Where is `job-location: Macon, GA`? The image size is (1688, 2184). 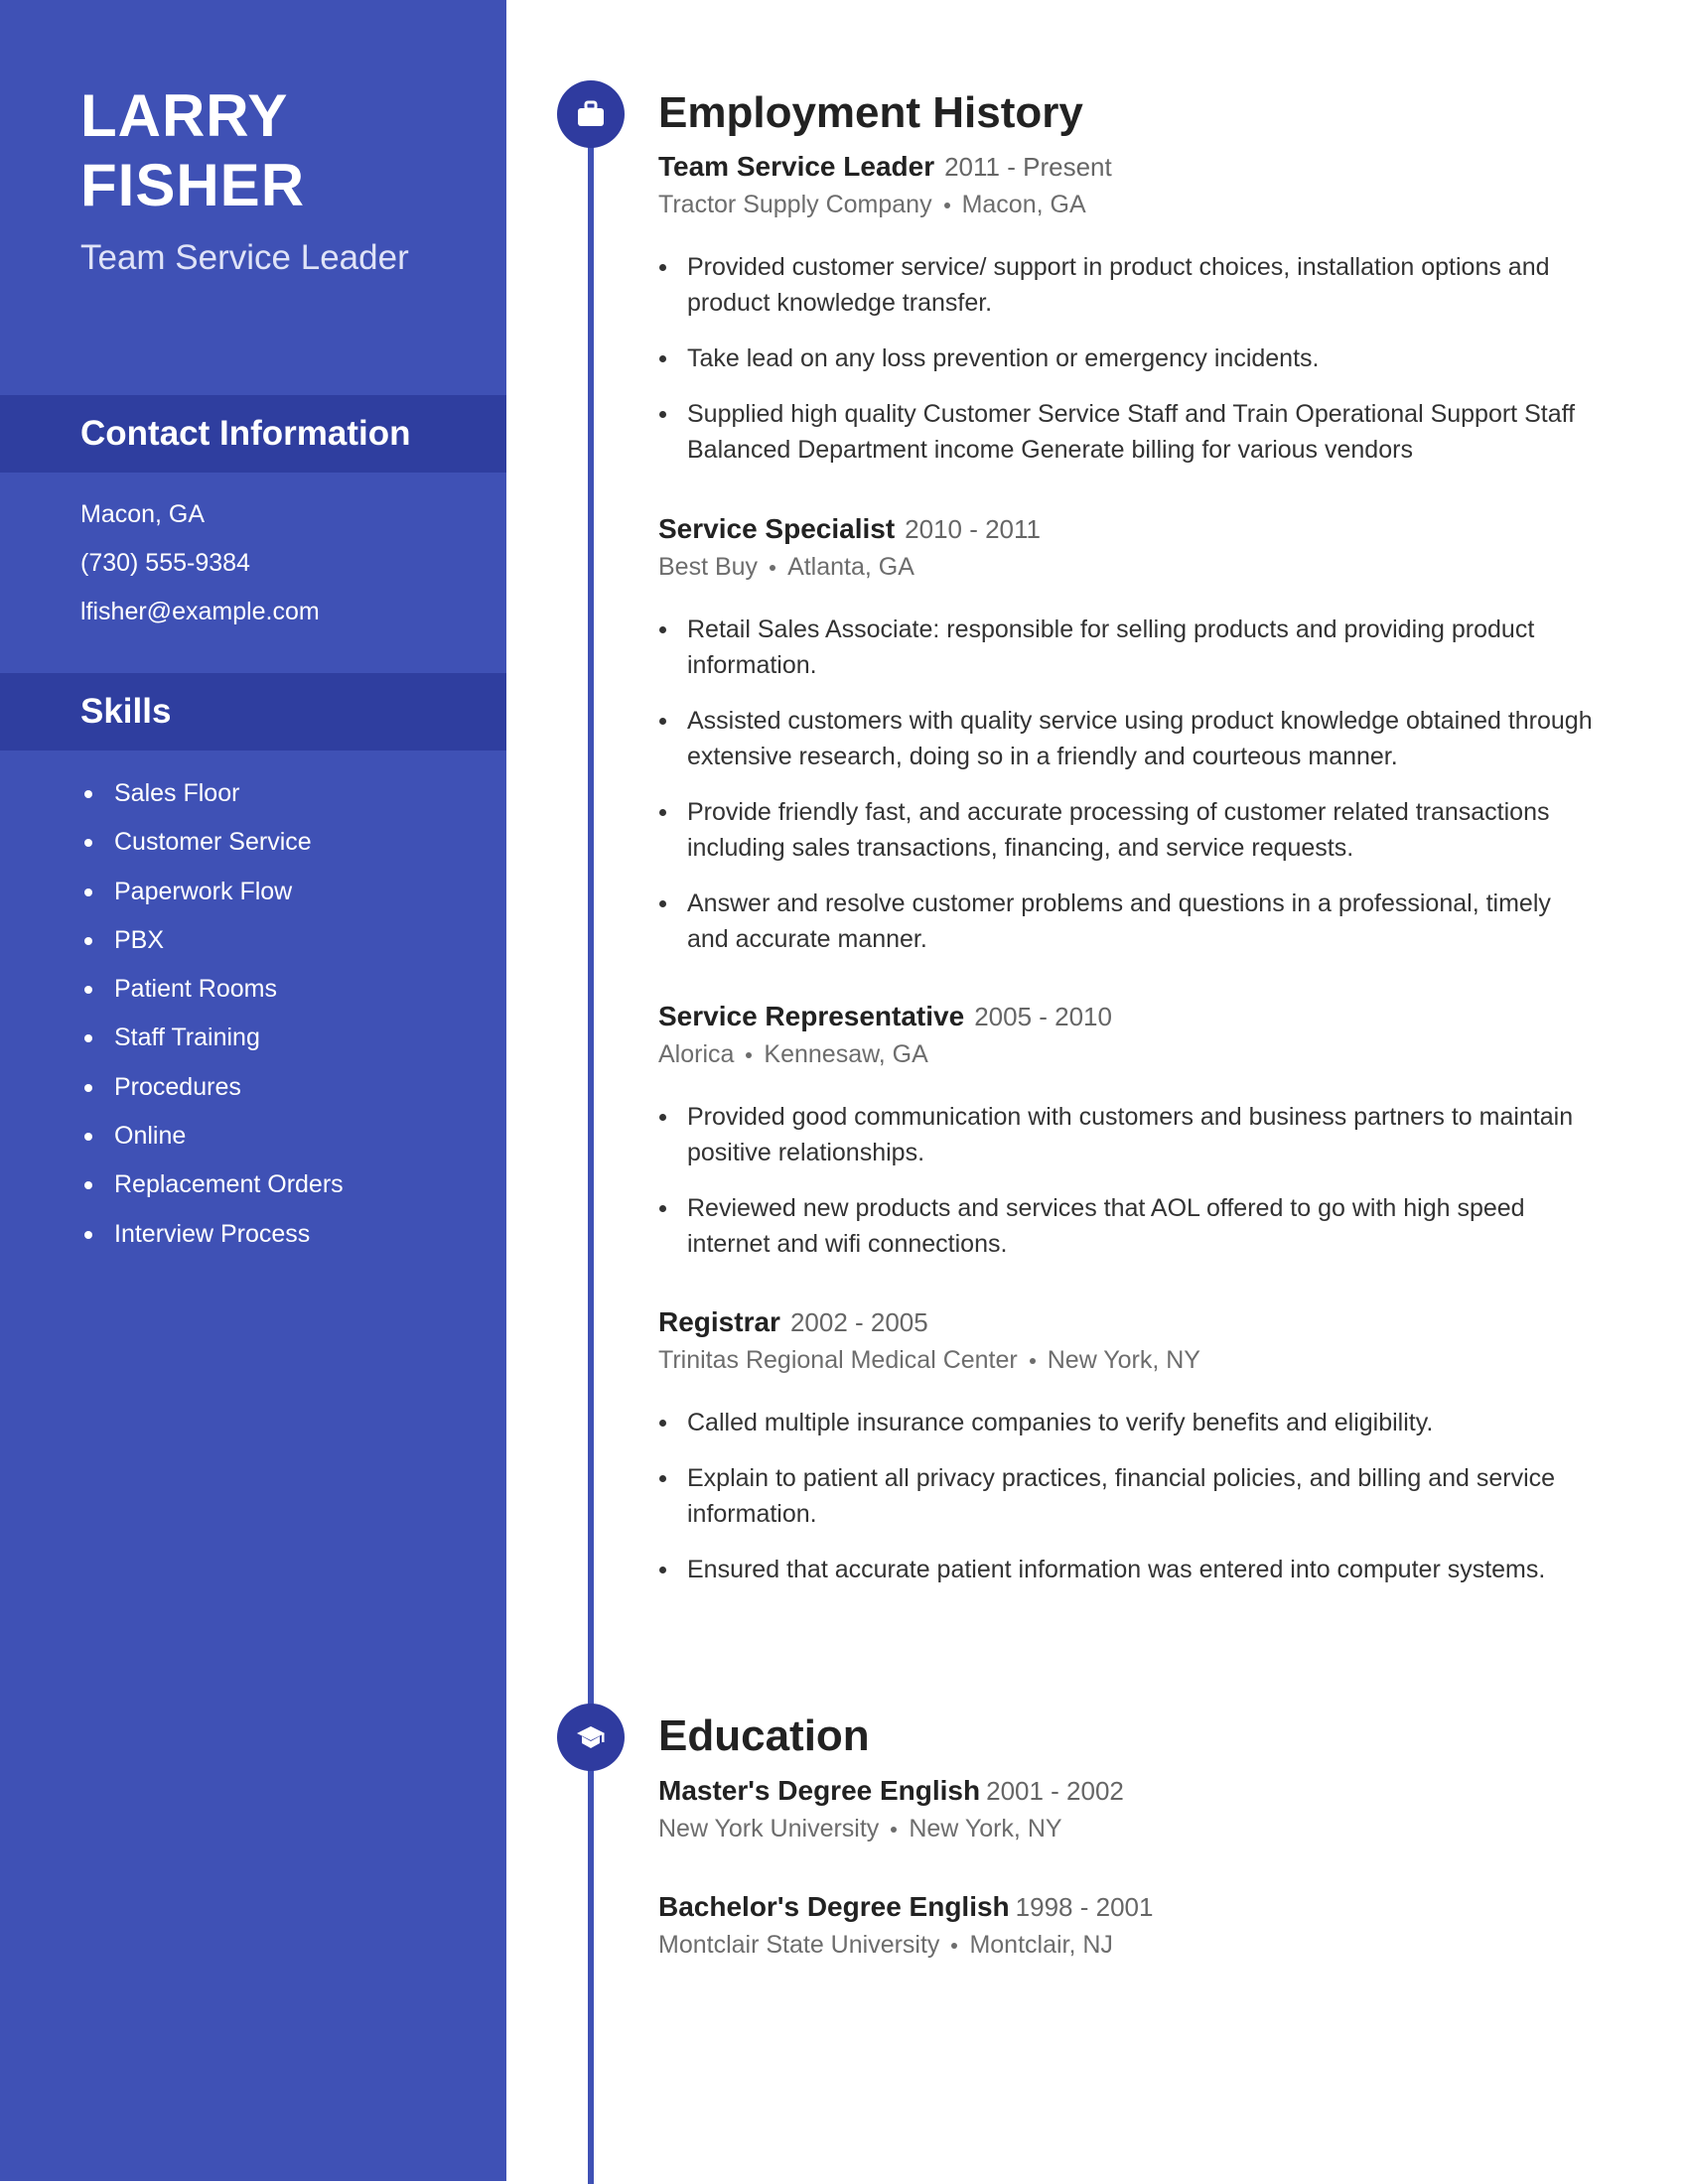
job-location: Macon, GA is located at coordinates (1023, 204).